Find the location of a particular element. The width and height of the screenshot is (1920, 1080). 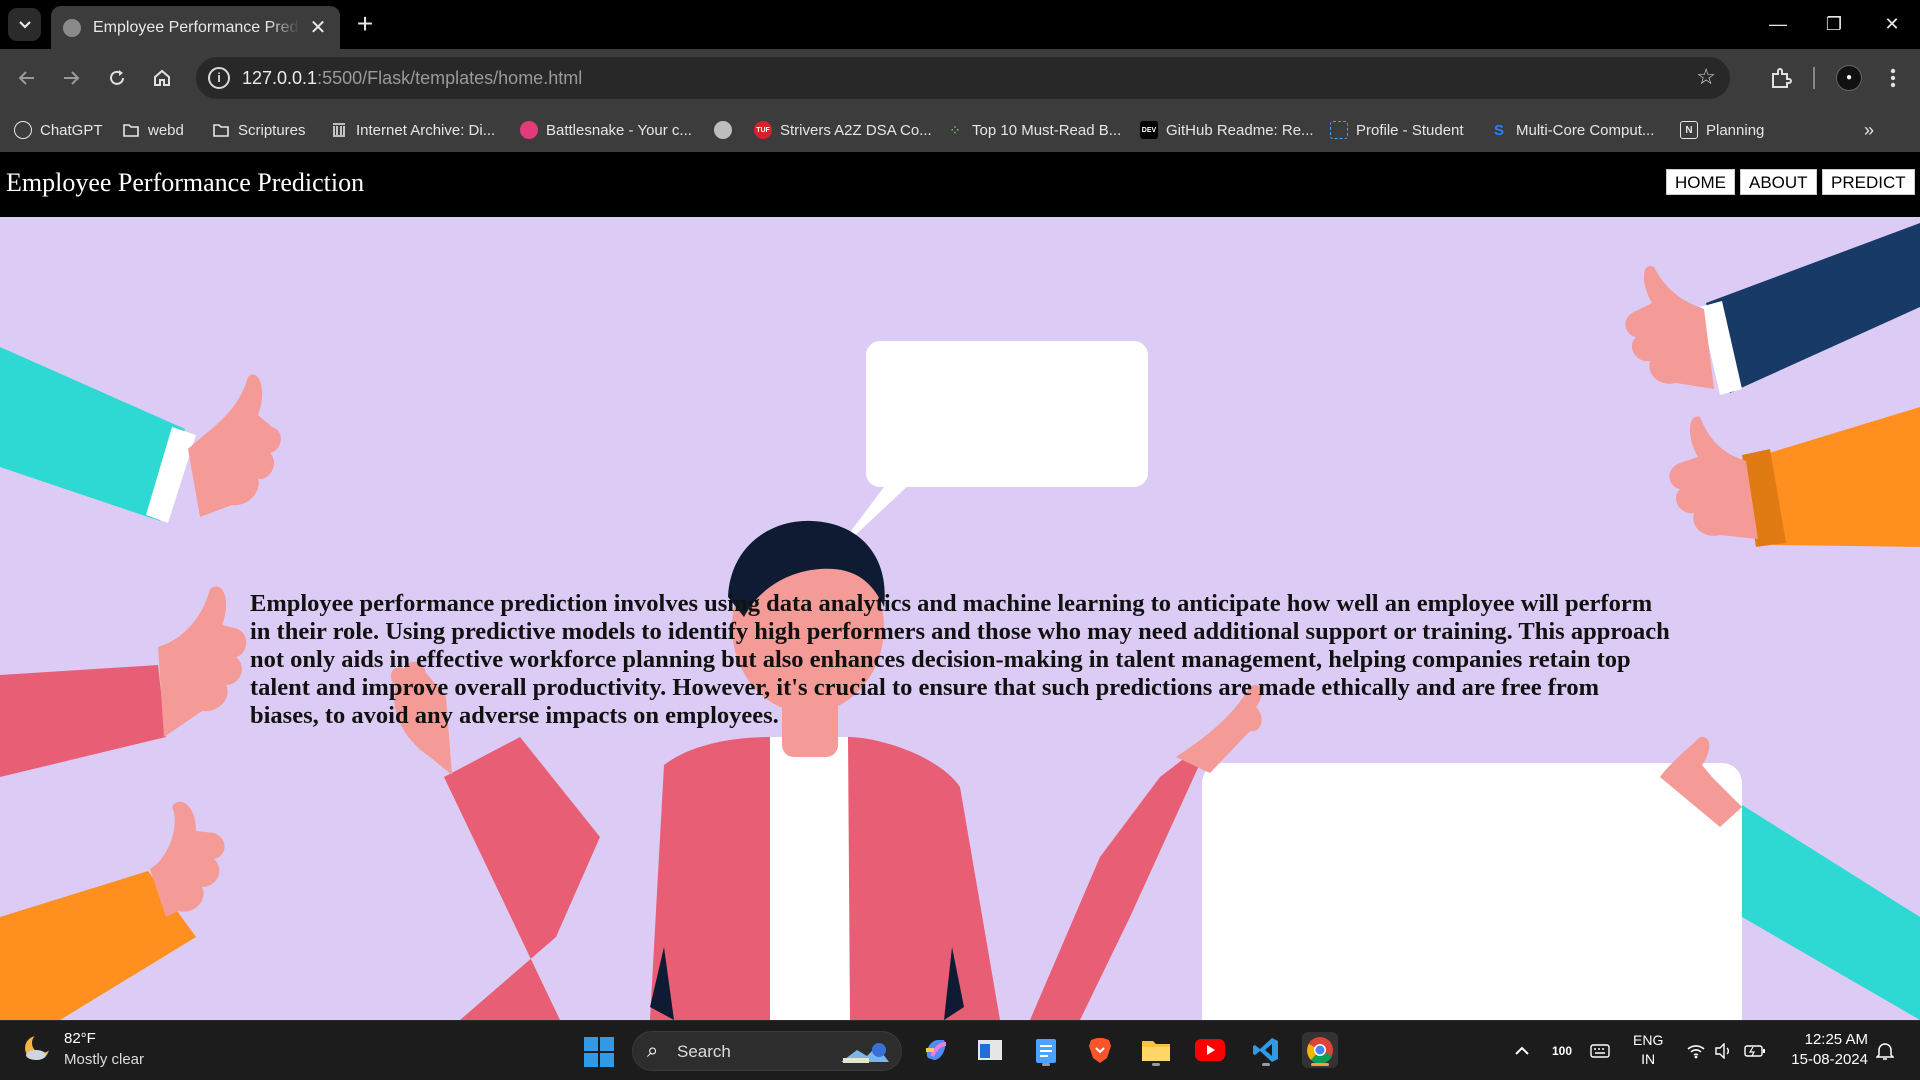

minimize-button: — is located at coordinates (1778, 24).